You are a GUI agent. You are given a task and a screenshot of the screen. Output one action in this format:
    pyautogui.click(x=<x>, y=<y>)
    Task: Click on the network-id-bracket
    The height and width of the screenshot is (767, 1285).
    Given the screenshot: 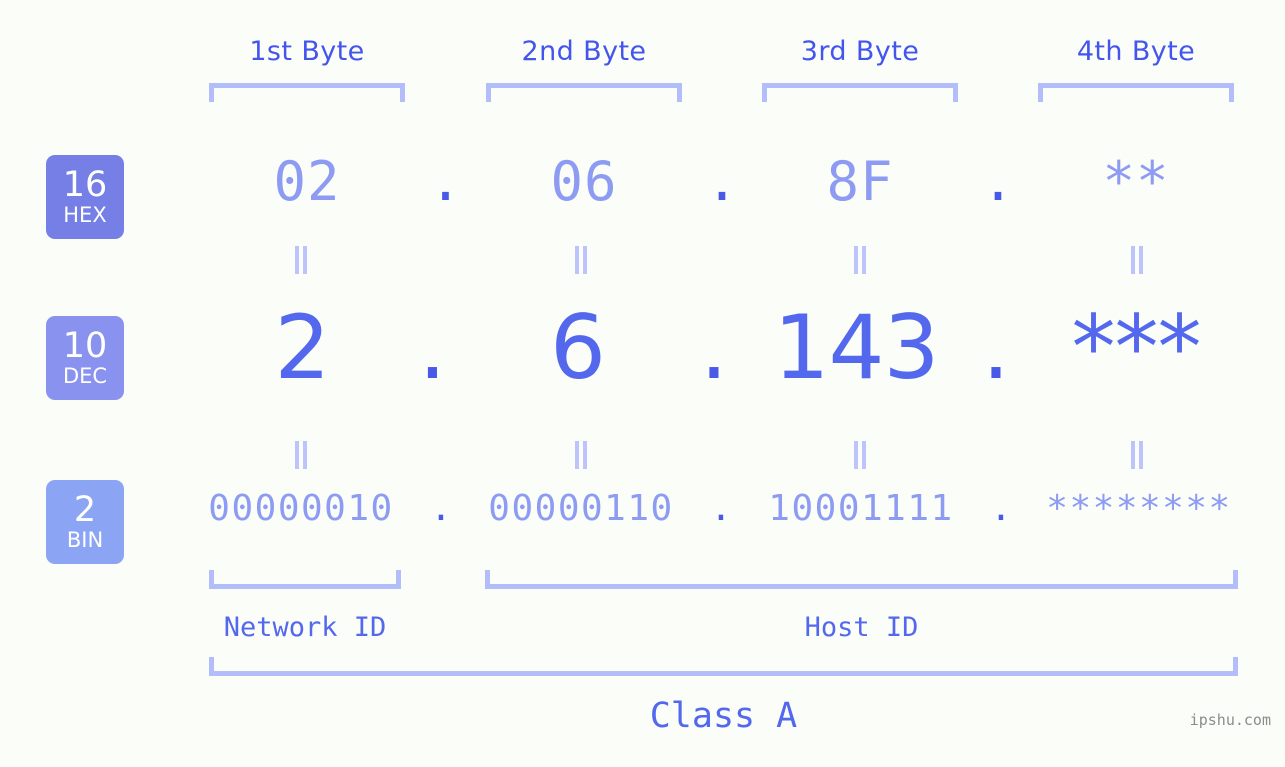 What is the action you would take?
    pyautogui.click(x=305, y=579)
    